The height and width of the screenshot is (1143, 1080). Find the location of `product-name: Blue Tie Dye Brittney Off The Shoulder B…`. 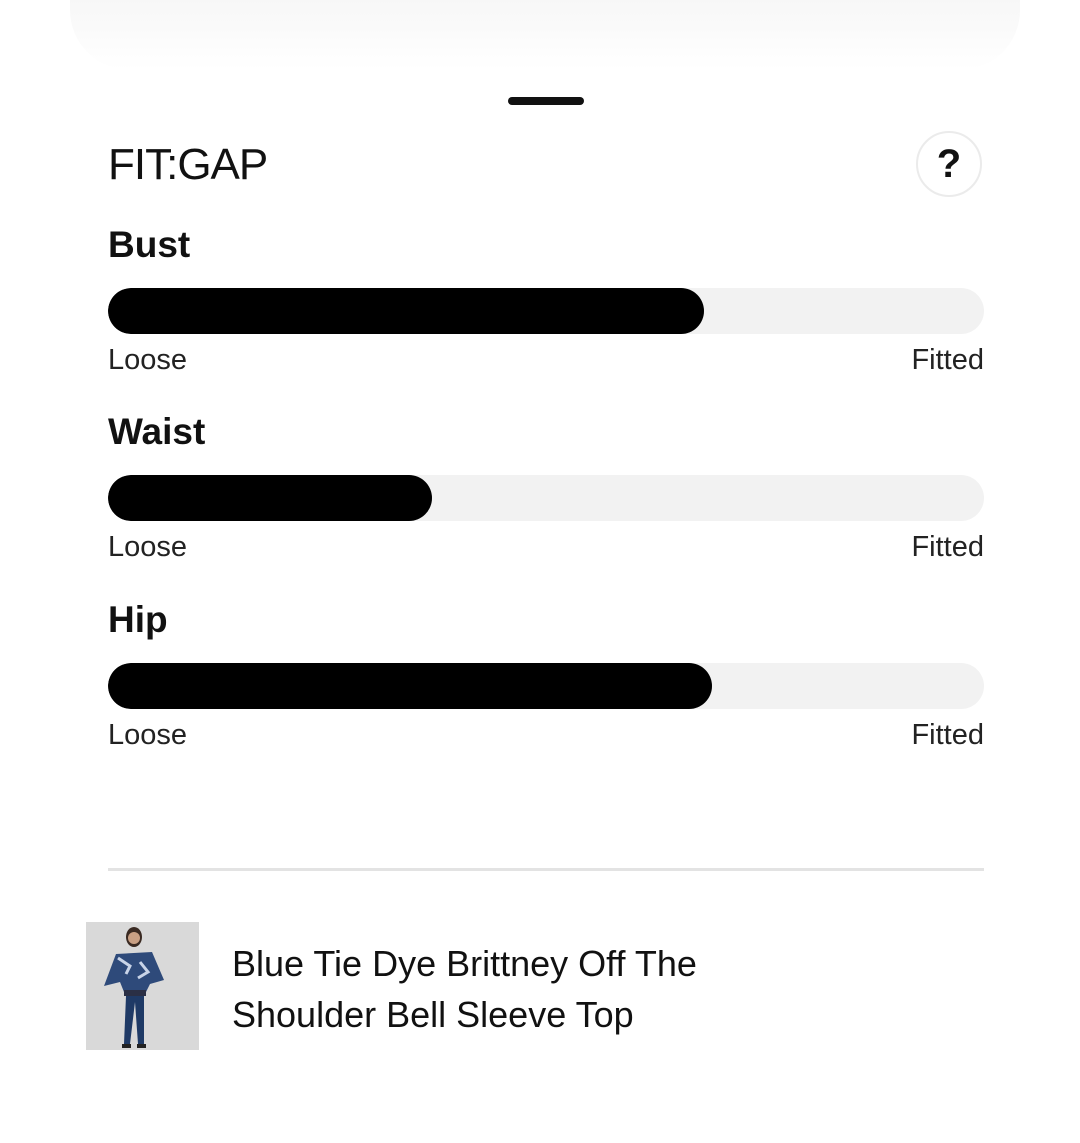

product-name: Blue Tie Dye Brittney Off The Shoulder B… is located at coordinates (512, 989).